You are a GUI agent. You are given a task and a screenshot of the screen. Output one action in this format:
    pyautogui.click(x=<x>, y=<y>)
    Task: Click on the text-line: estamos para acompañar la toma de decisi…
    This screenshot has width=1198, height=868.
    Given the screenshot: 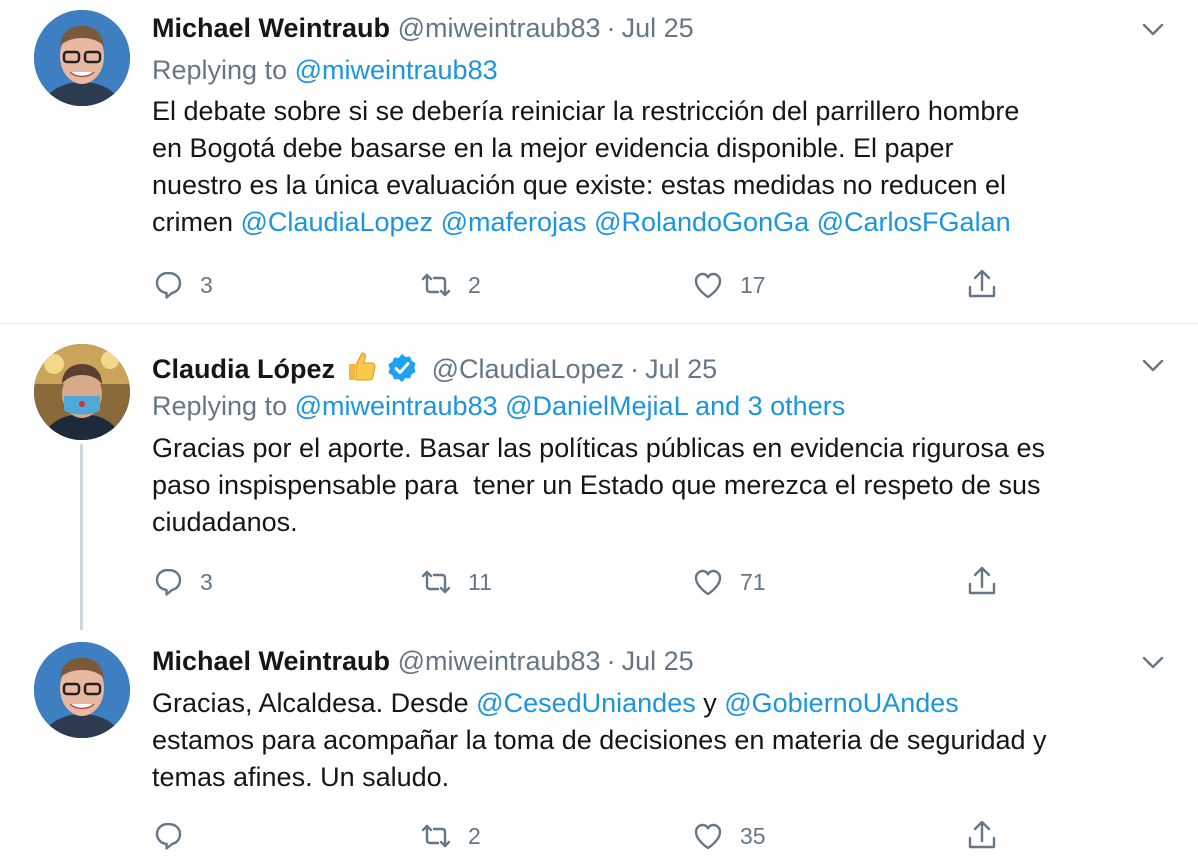 What is the action you would take?
    pyautogui.click(x=599, y=740)
    